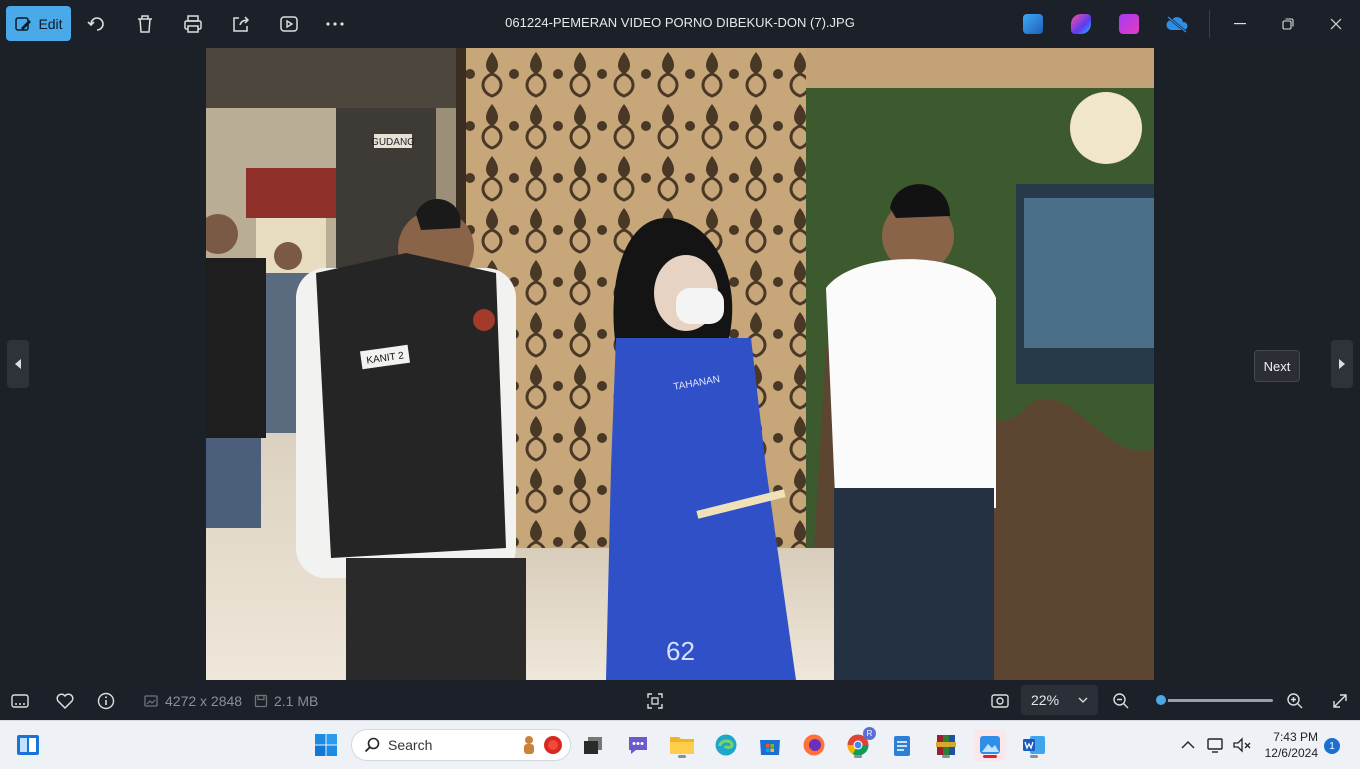  I want to click on info-icon, so click(106, 700).